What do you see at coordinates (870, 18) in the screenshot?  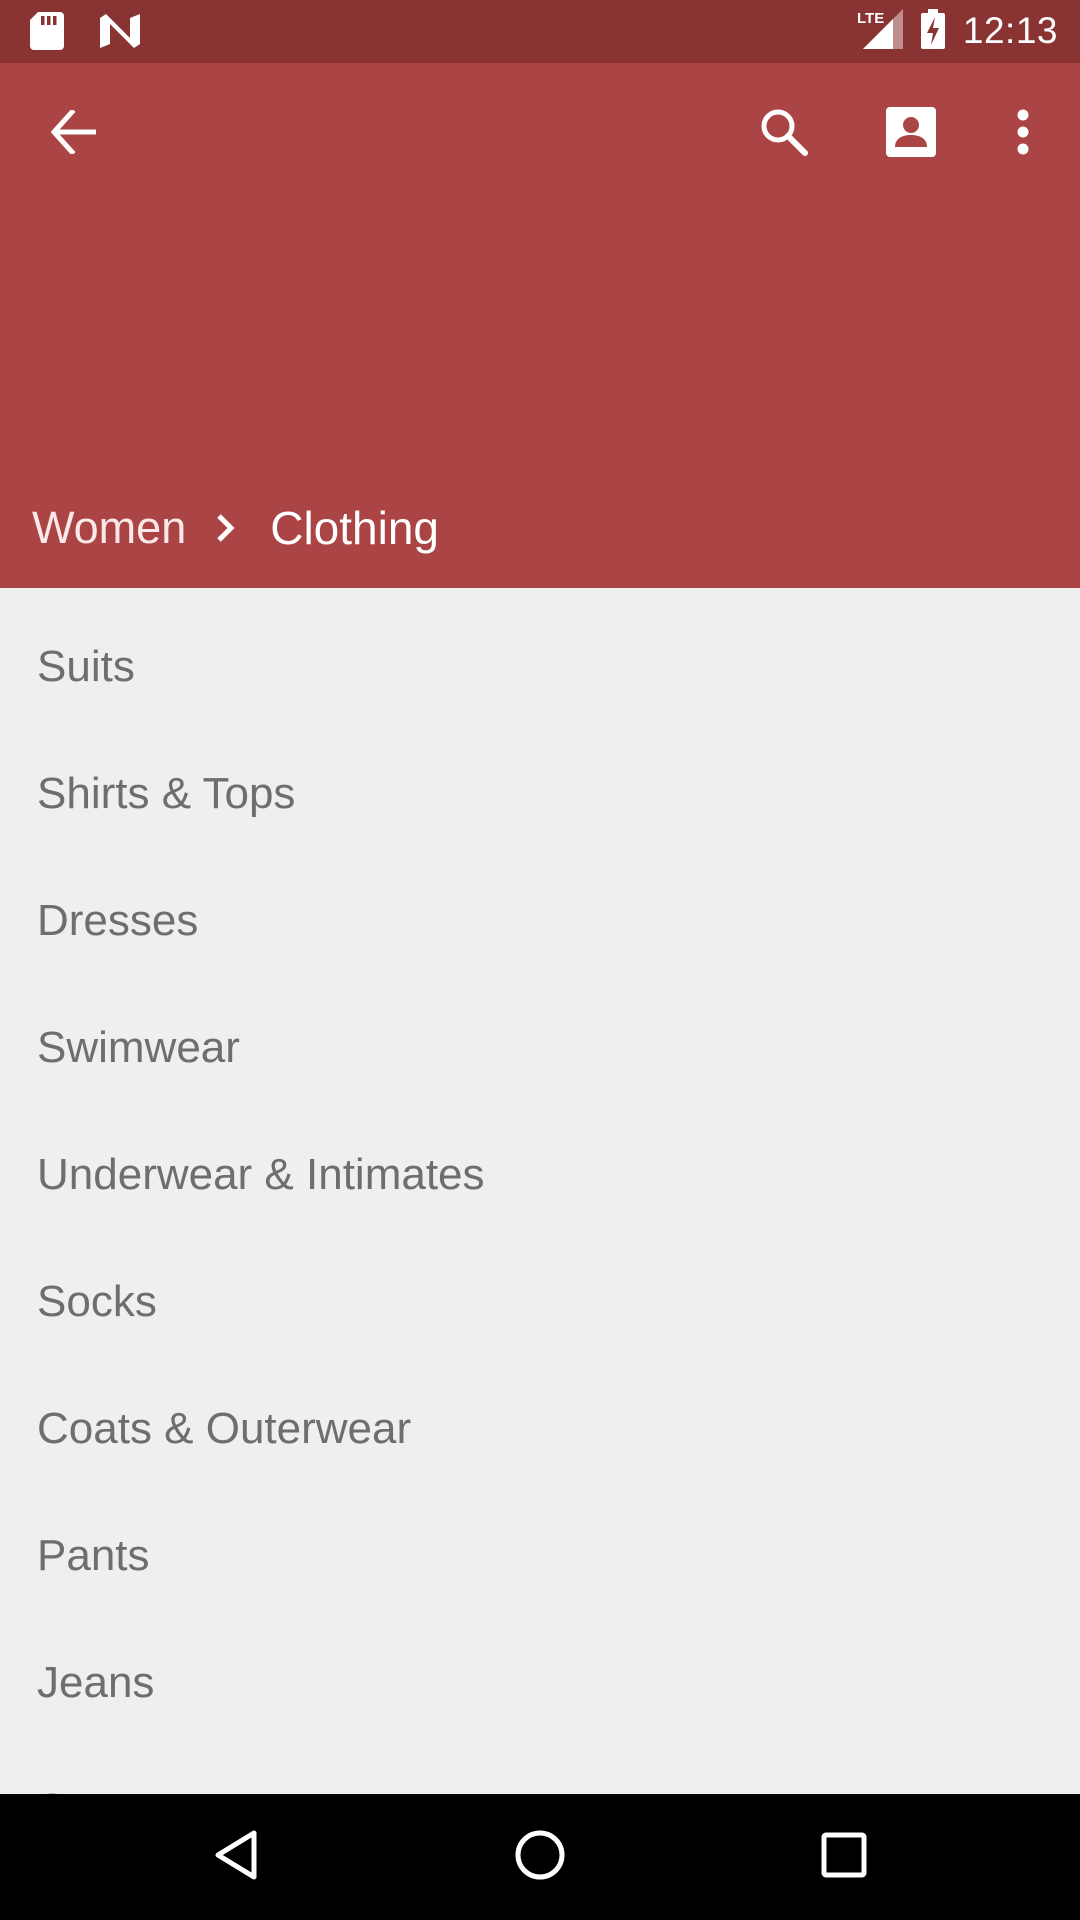 I see `svg-text: LTE` at bounding box center [870, 18].